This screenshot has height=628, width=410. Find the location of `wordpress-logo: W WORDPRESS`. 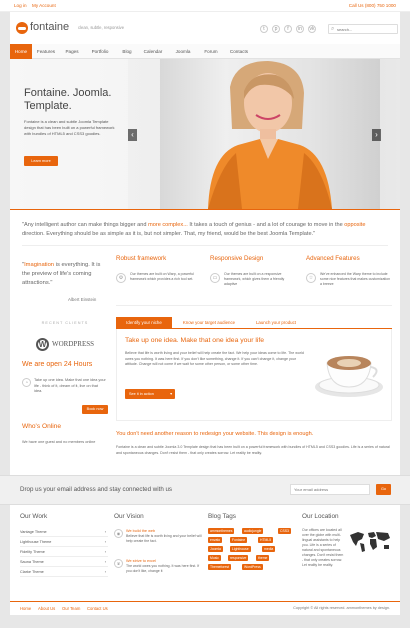

wordpress-logo: W WORDPRESS is located at coordinates (66, 345).